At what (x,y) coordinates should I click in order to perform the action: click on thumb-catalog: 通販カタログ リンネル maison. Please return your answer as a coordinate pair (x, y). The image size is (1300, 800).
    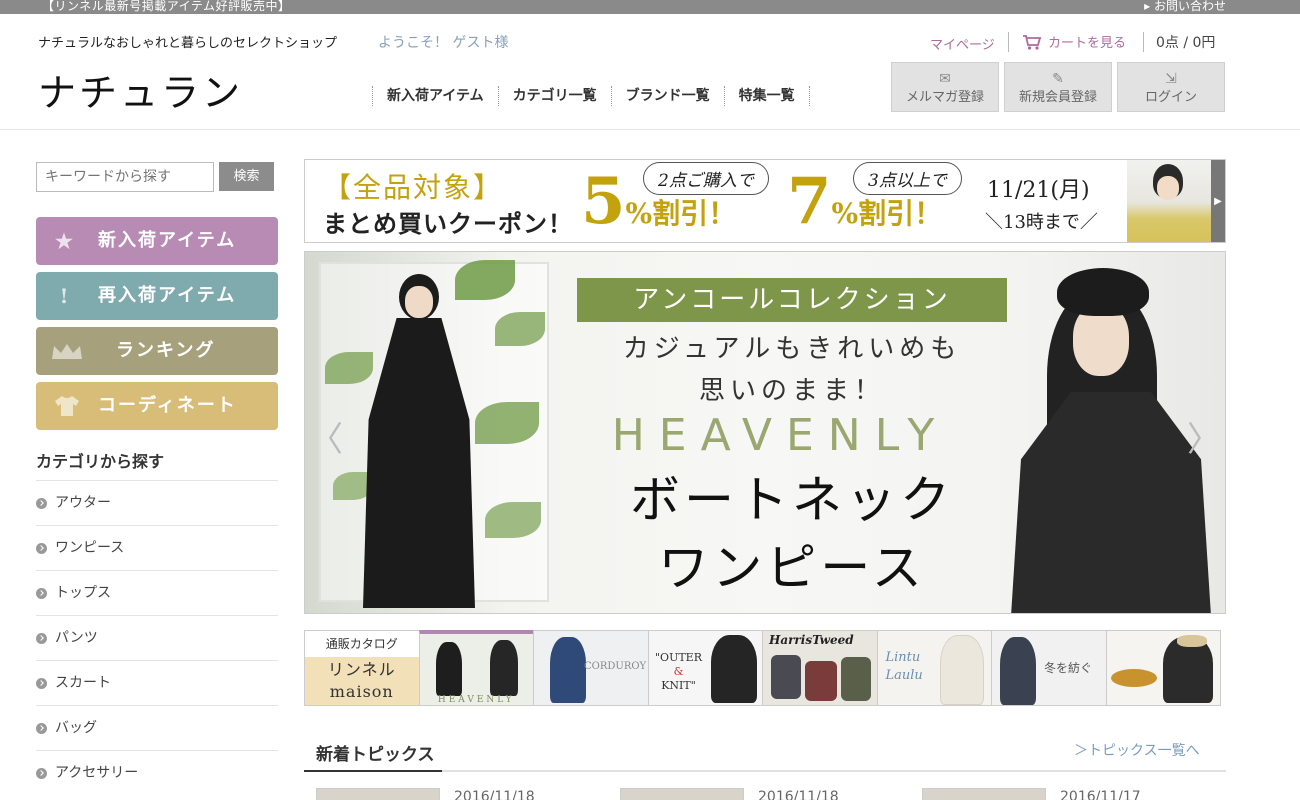
    Looking at the image, I should click on (362, 668).